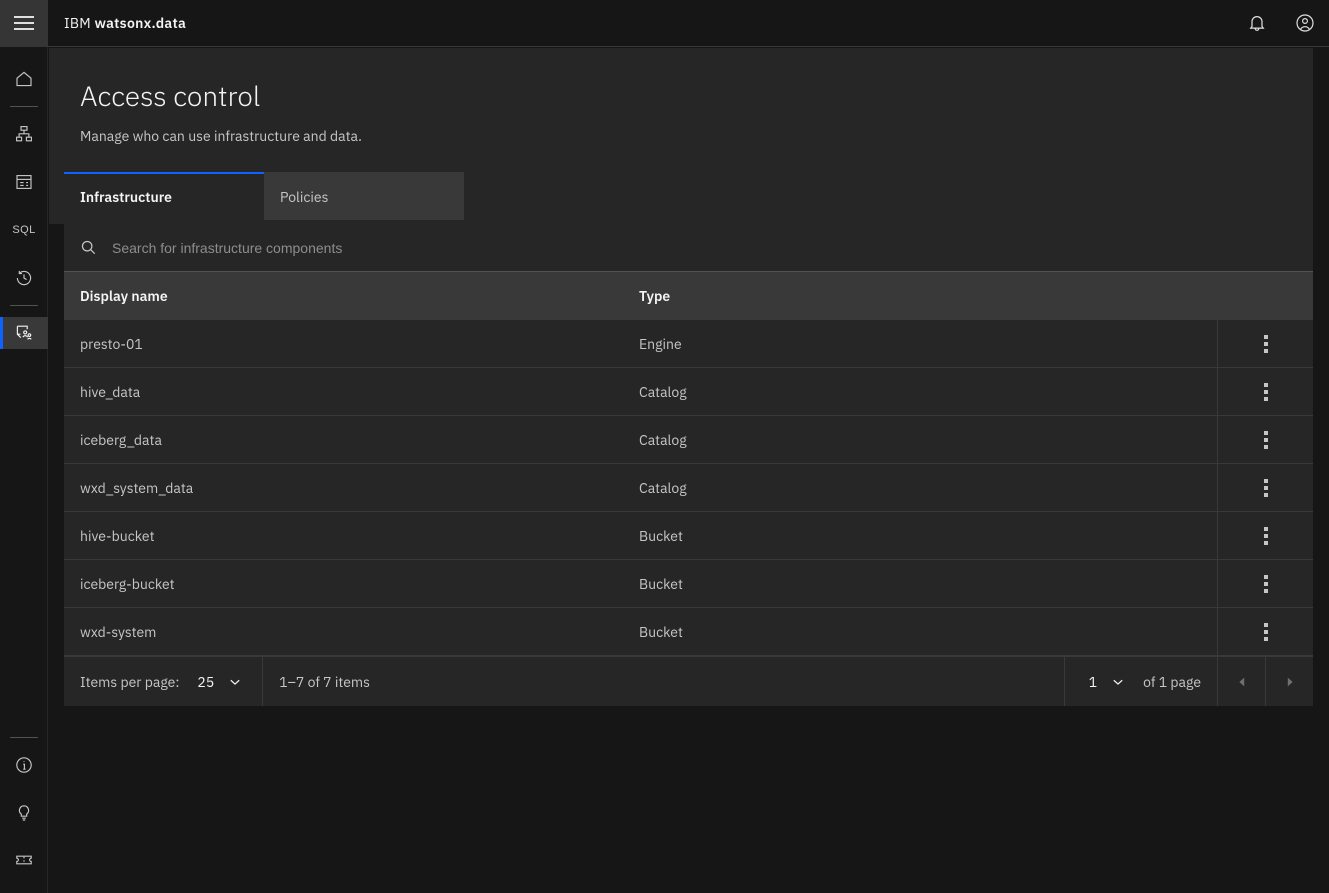 The height and width of the screenshot is (893, 1329). I want to click on notification-bell-icon, so click(1257, 23).